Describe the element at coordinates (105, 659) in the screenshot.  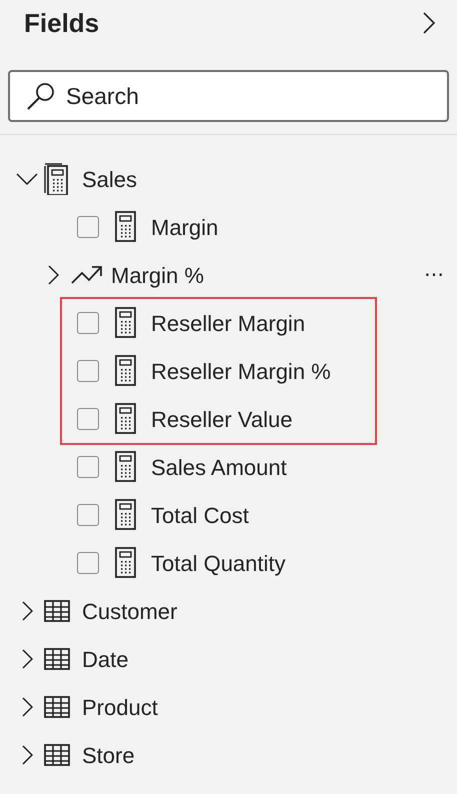
I see `field-name: Date` at that location.